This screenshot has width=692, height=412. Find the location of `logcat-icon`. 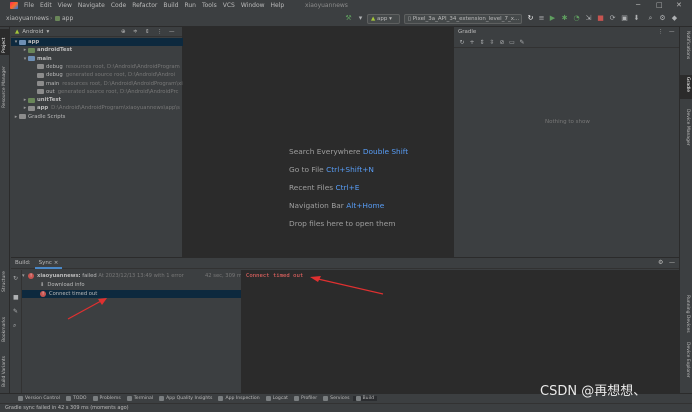

logcat-icon is located at coordinates (268, 398).